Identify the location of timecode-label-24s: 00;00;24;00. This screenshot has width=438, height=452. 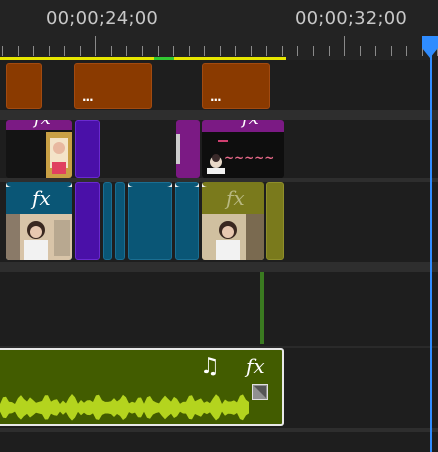
(102, 18).